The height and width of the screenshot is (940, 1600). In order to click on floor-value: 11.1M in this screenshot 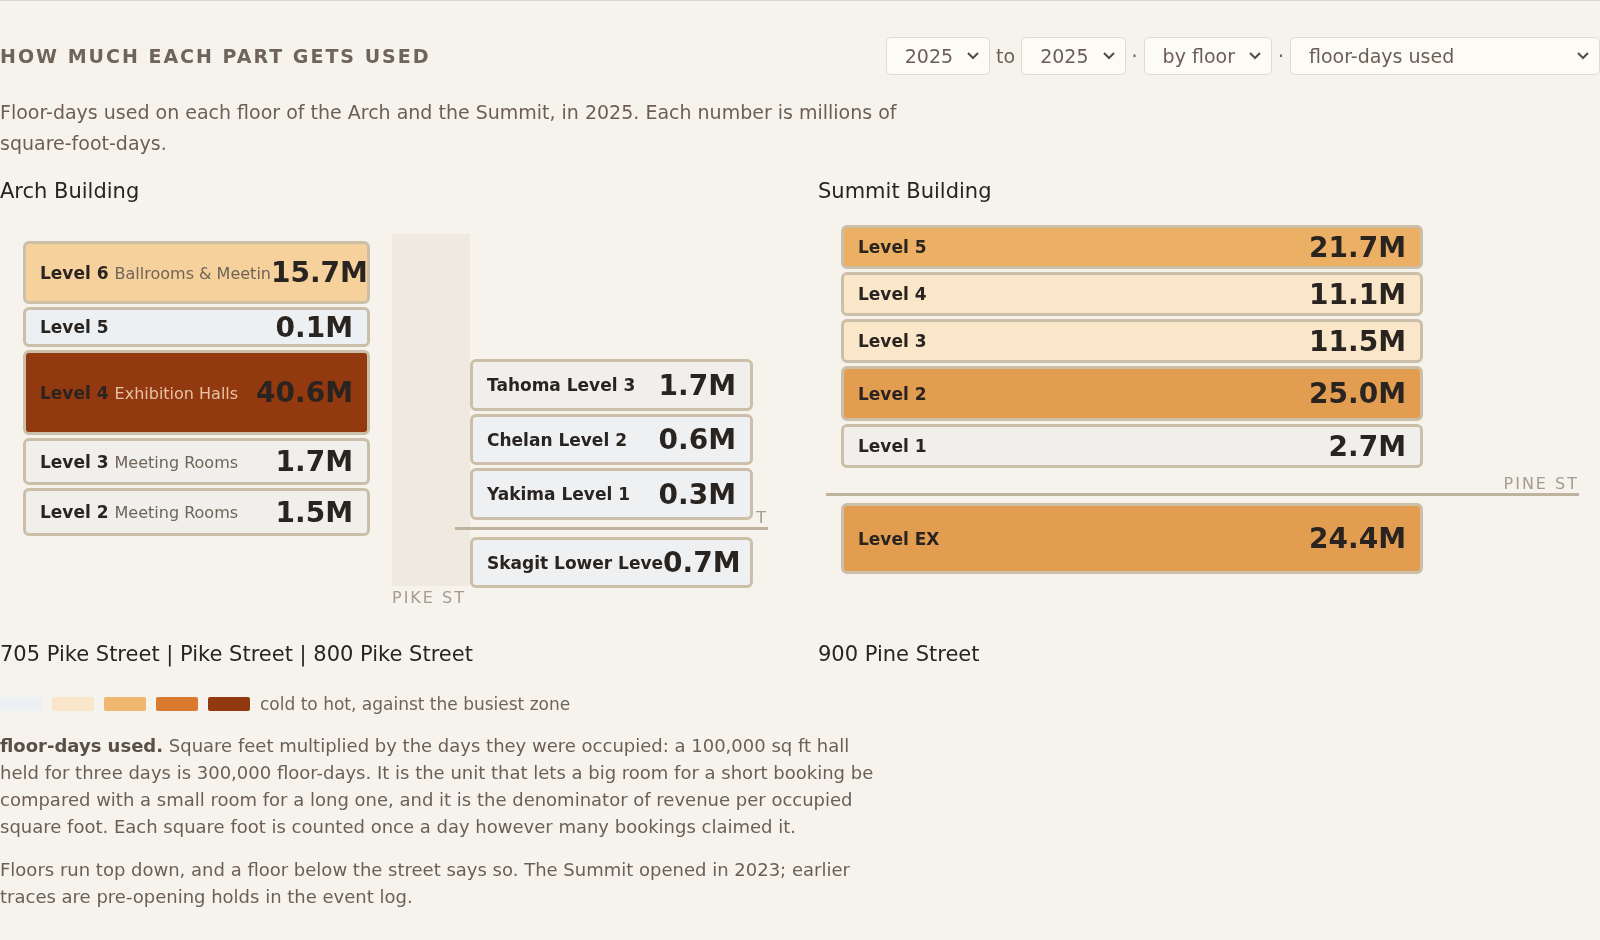, I will do `click(1357, 294)`.